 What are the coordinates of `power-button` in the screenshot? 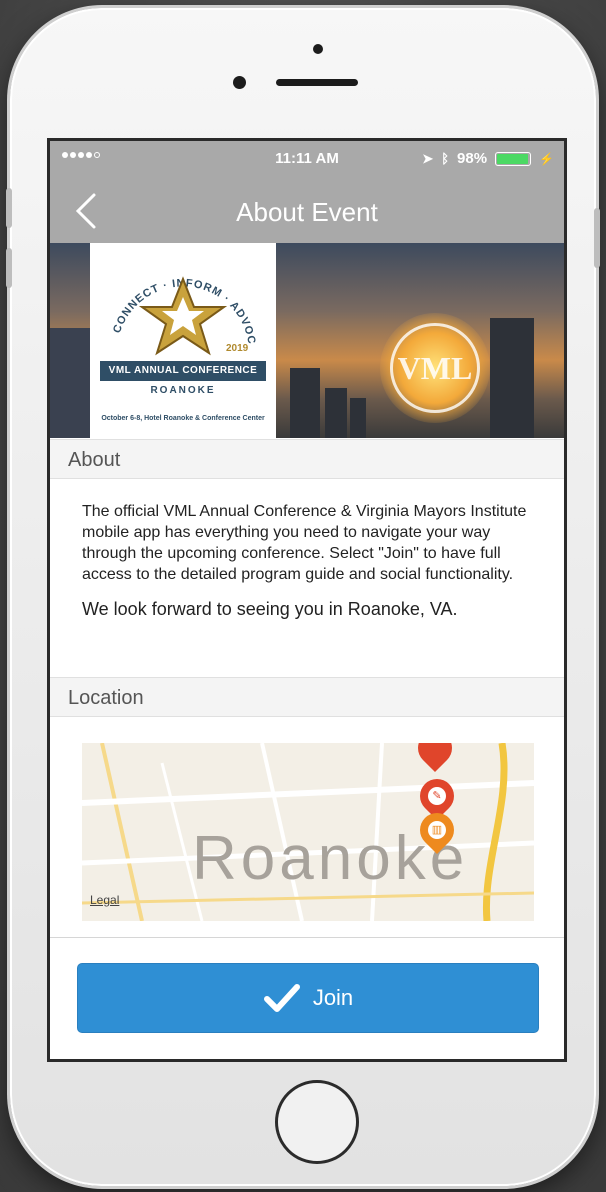 It's located at (597, 238).